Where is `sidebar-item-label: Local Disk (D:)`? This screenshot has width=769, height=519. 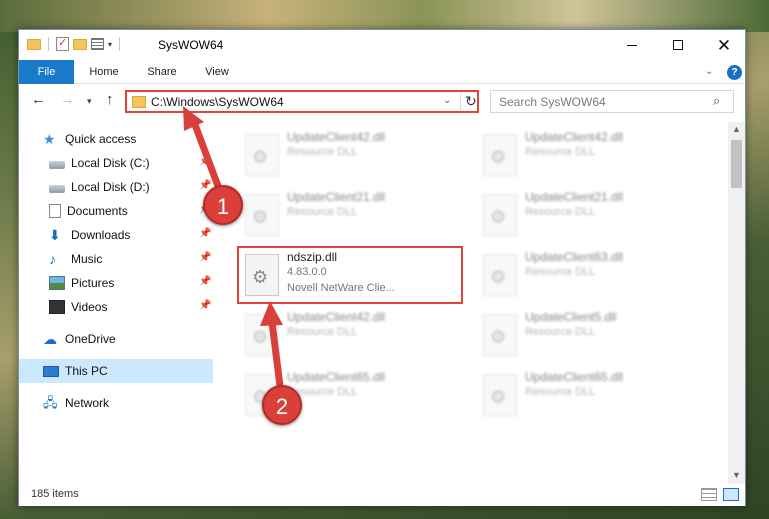
sidebar-item-label: Local Disk (D:) is located at coordinates (110, 187).